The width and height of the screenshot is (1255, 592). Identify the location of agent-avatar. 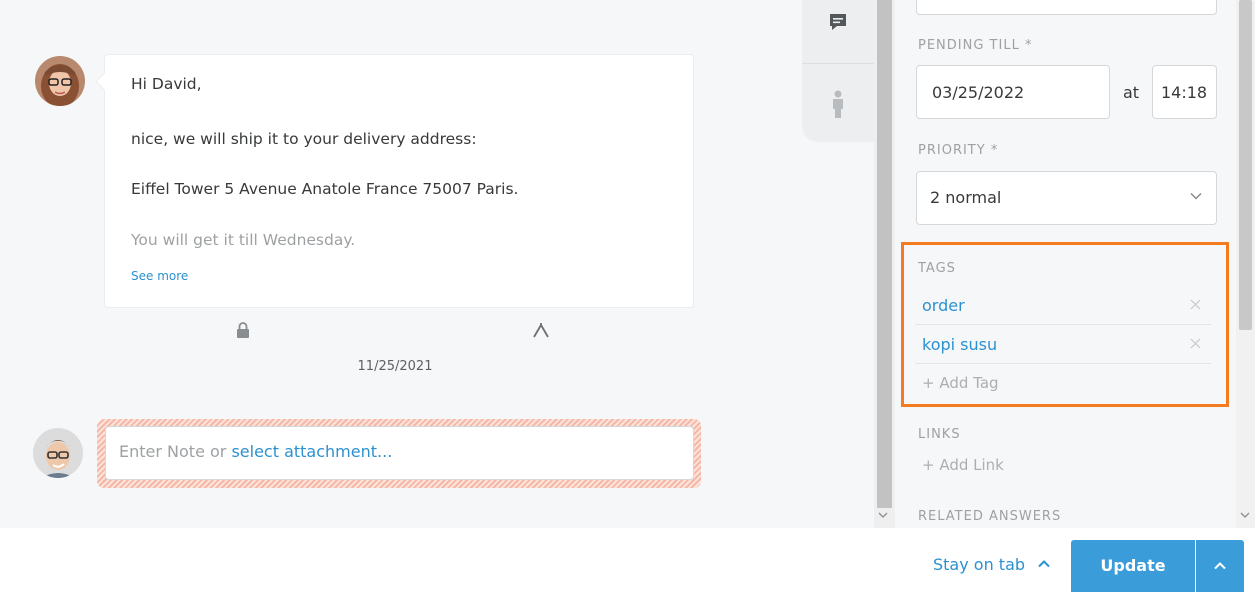
(60, 81).